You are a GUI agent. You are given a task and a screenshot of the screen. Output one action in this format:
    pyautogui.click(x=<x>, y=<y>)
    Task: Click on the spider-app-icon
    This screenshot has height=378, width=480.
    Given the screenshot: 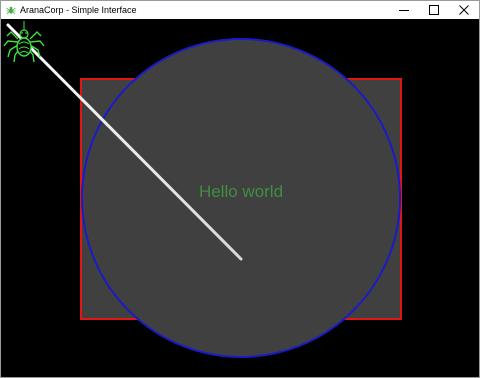 What is the action you would take?
    pyautogui.click(x=11, y=10)
    